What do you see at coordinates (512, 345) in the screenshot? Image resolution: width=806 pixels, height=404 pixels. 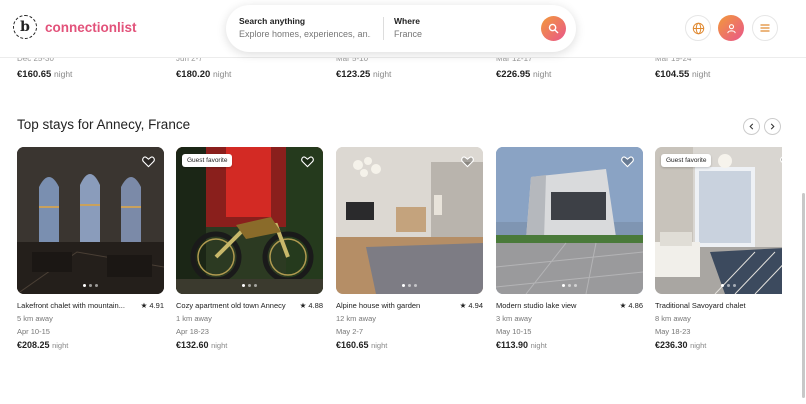 I see `listing-price: €113.90` at bounding box center [512, 345].